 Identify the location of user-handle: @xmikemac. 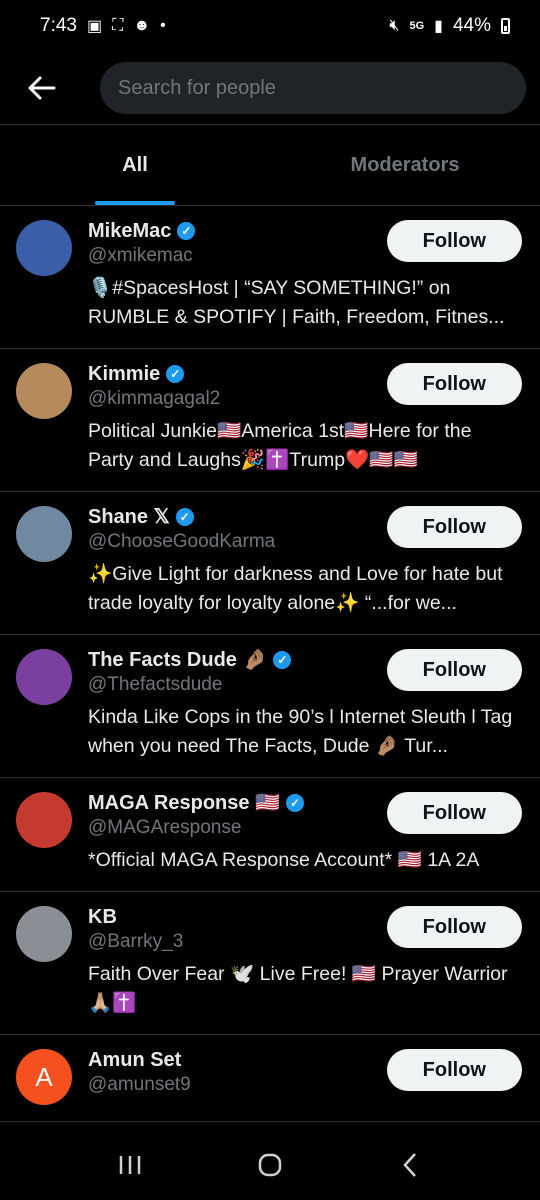
(140, 255).